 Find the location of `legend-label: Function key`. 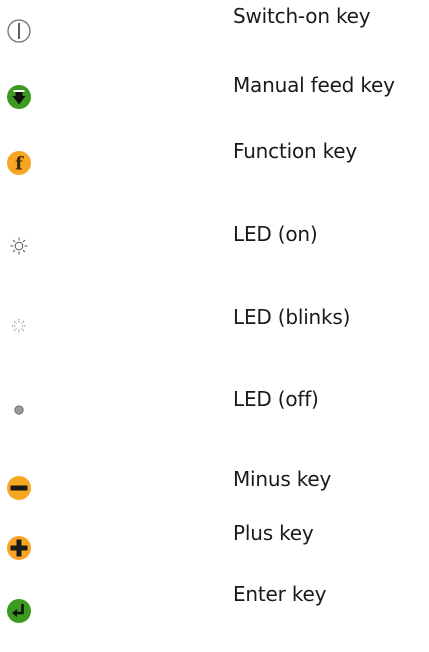

legend-label: Function key is located at coordinates (295, 151).